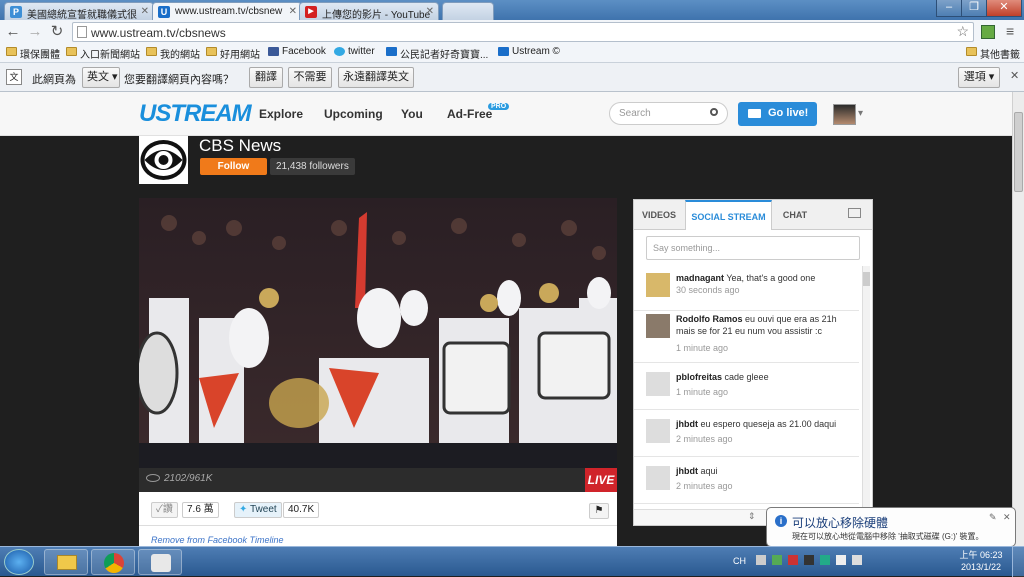 The height and width of the screenshot is (577, 1024). I want to click on ustream-icon, so click(391, 51).